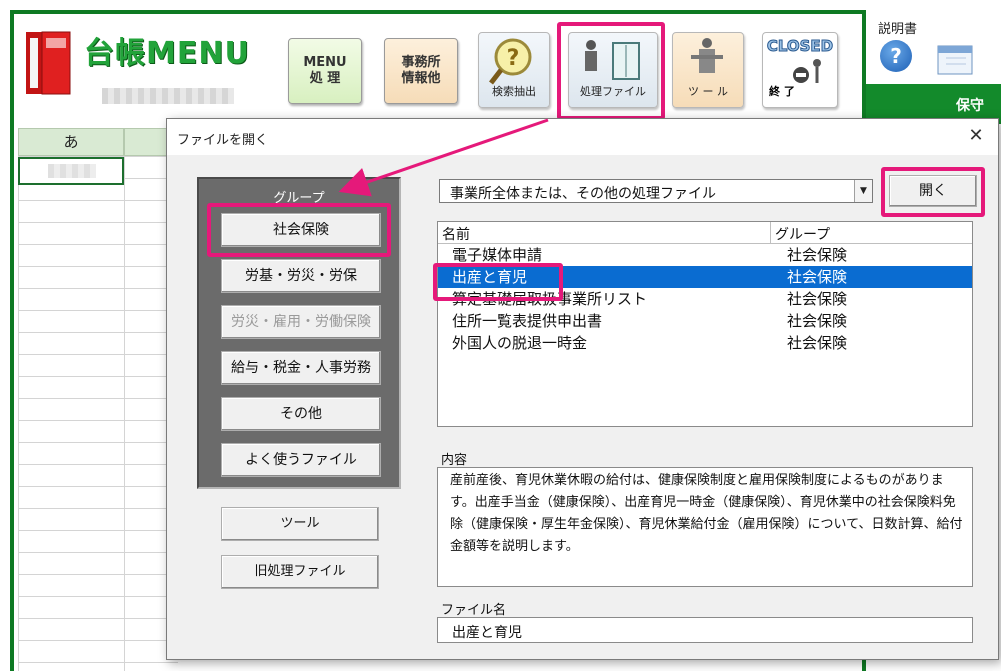  I want to click on office-name-redacted, so click(168, 96).